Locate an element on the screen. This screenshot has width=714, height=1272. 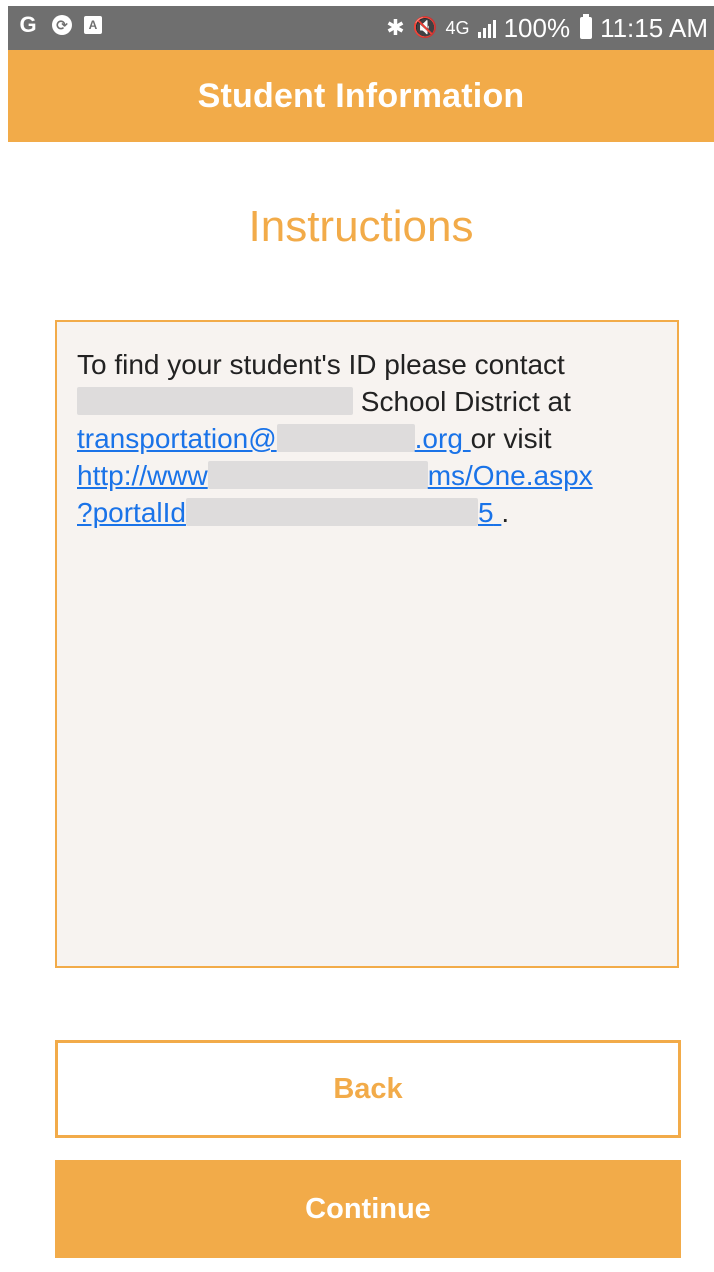
portal-link: http://www ms/One.aspx ?portalId 5 is located at coordinates (335, 494).